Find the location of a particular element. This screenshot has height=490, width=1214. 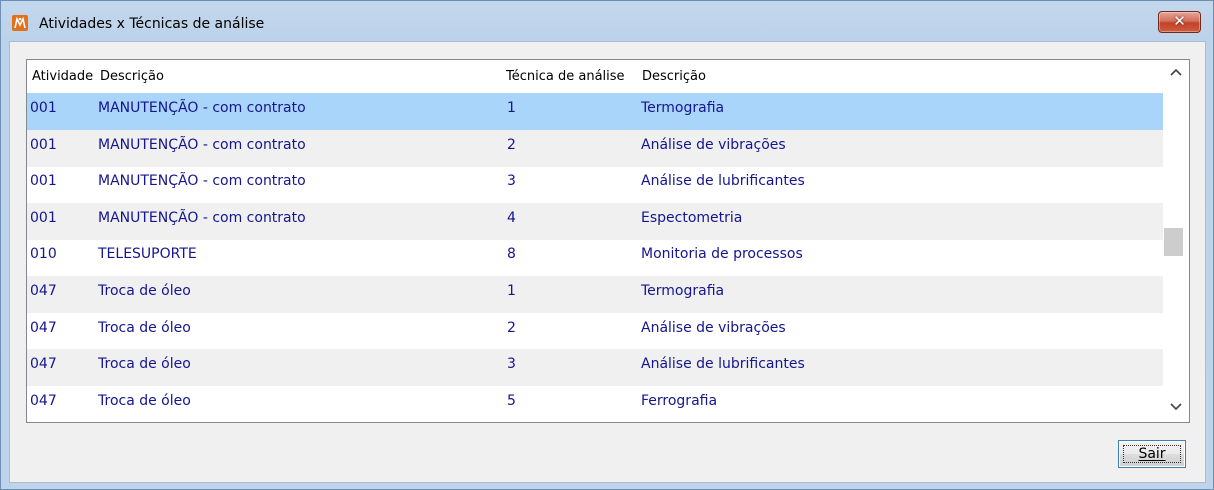

vertical-scrollbar is located at coordinates (1176, 241).